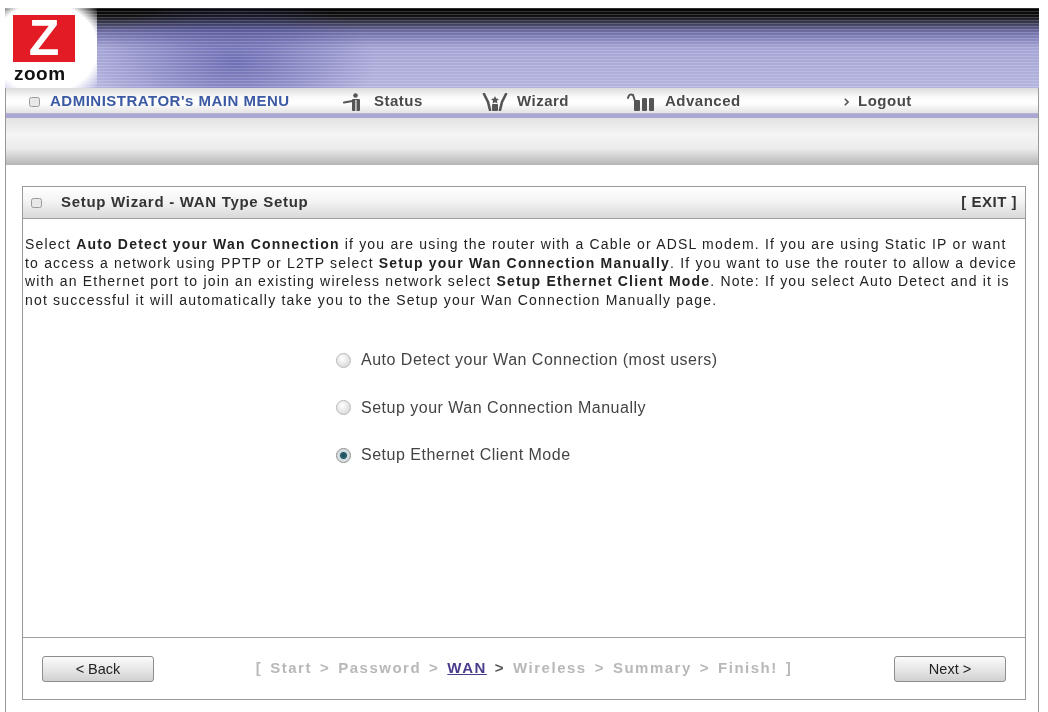 This screenshot has height=712, width=1048. I want to click on instructions-text: Select Auto Detect your Wan Connection if you are using the router with a Cable or ADSL modem. If you are using Static IP or want to access a network using PPTP or L2TP select Setup your Wan Connection Manually. If you want to use the router to allow a device with an Ethernet port to join an existing wireless network select Setup Ethernet Client Mode. Note: If you select Auto Detect and it is not successful it will automatically take you to the Setup your Wan Connection Manually page., so click(522, 272).